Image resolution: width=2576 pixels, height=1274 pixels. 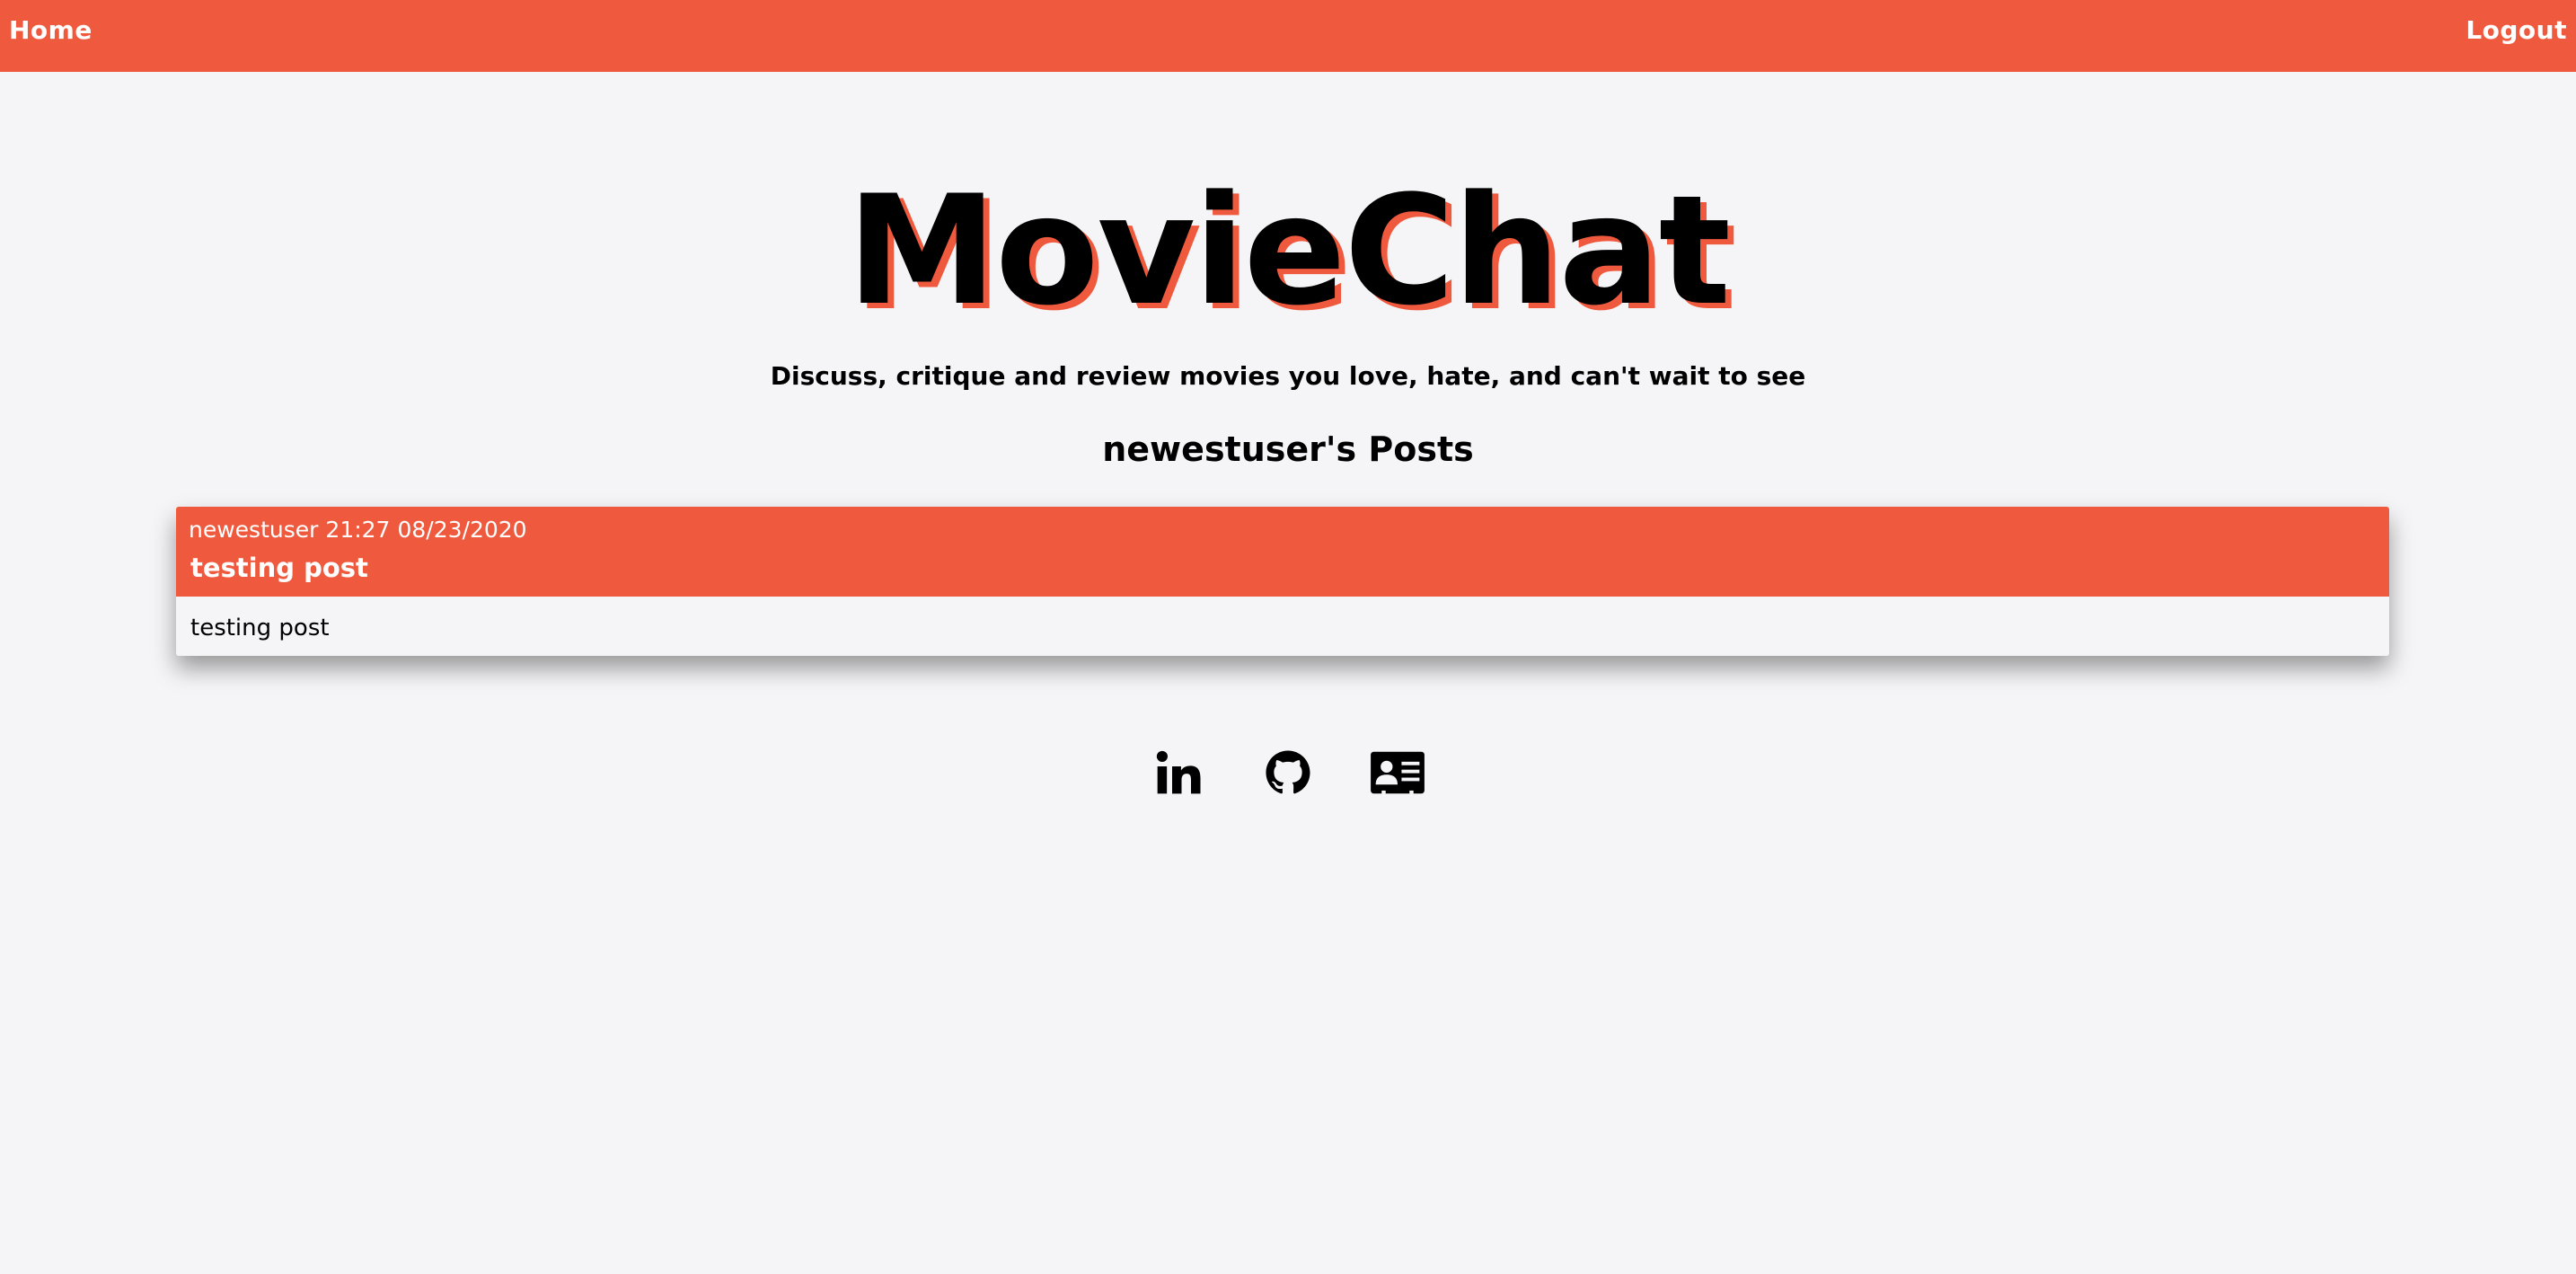 I want to click on contact-card-icon, so click(x=1398, y=773).